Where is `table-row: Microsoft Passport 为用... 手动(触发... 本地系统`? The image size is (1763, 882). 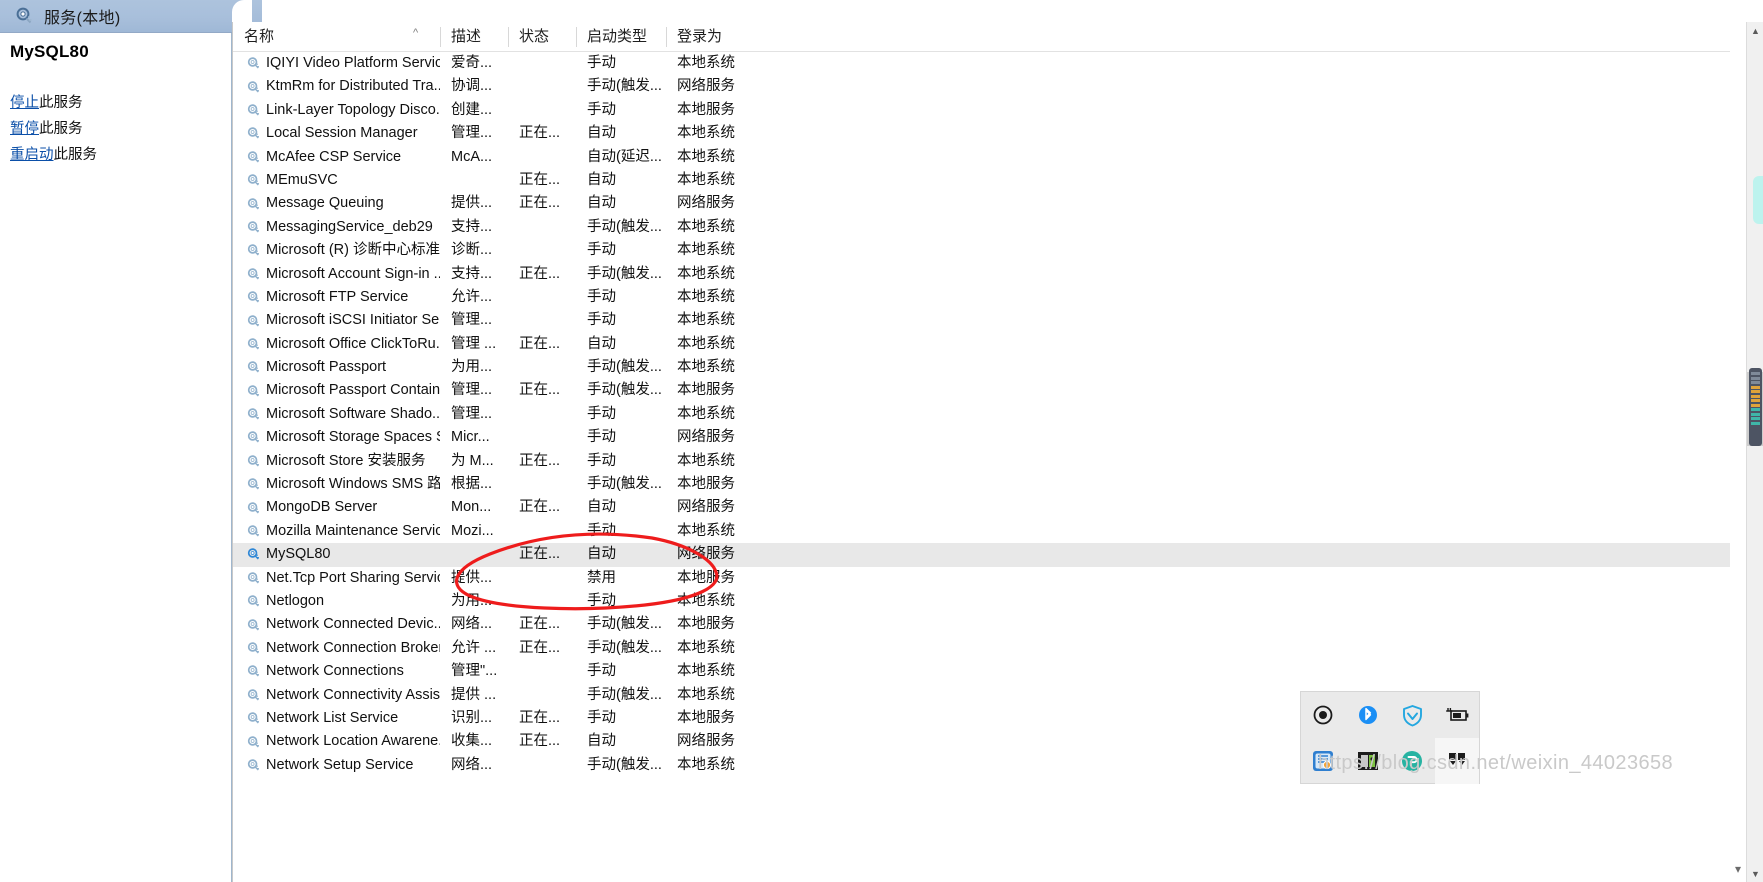
table-row: Microsoft Passport 为用... 手动(触发... 本地系统 is located at coordinates (981, 367).